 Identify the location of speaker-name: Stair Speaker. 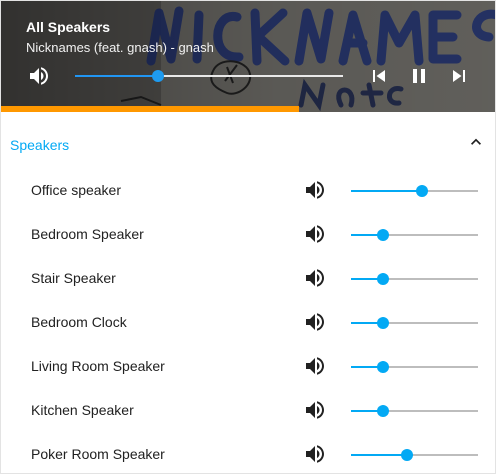
(73, 278).